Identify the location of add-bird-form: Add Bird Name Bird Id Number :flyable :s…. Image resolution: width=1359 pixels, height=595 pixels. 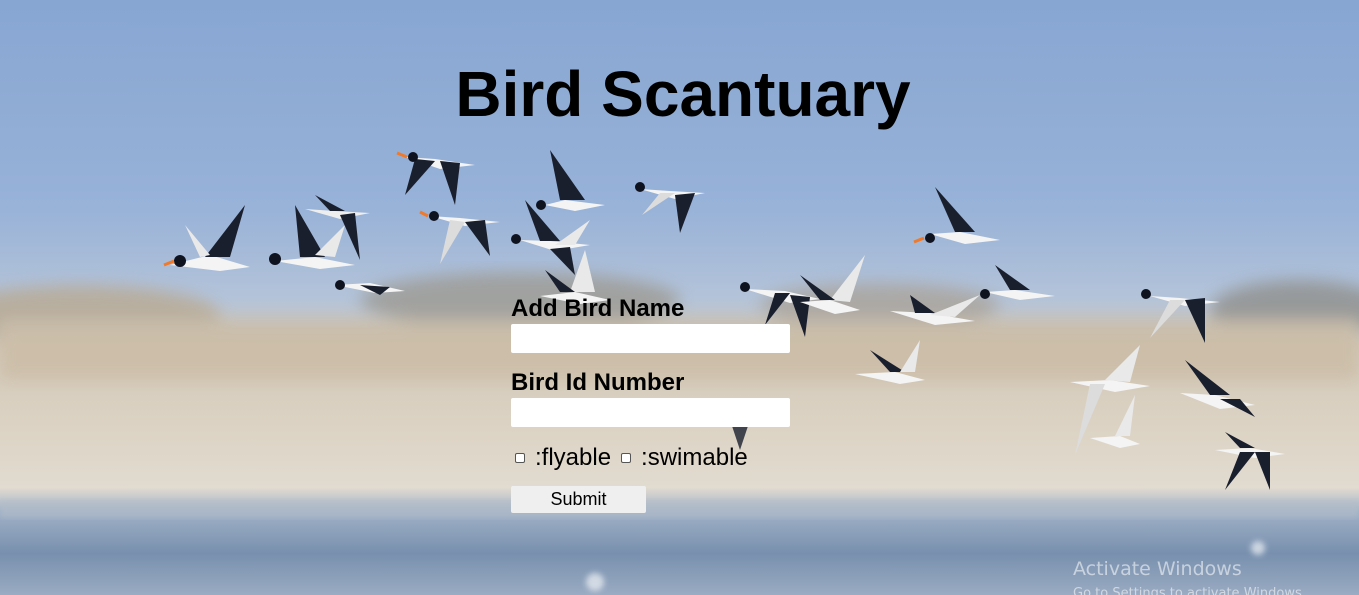
(661, 403).